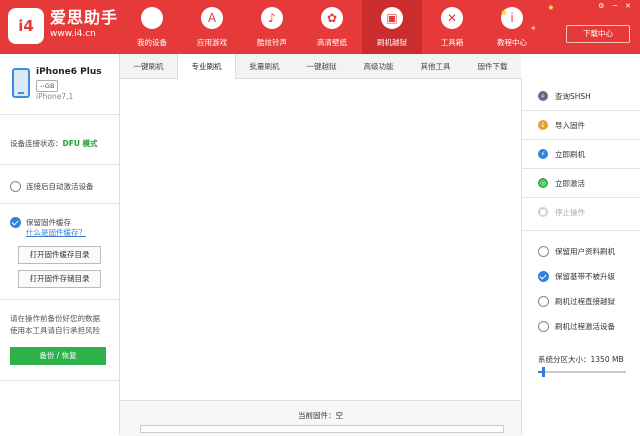 The image size is (640, 436). Describe the element at coordinates (15, 222) in the screenshot. I see `keep-cache-checkbox` at that location.